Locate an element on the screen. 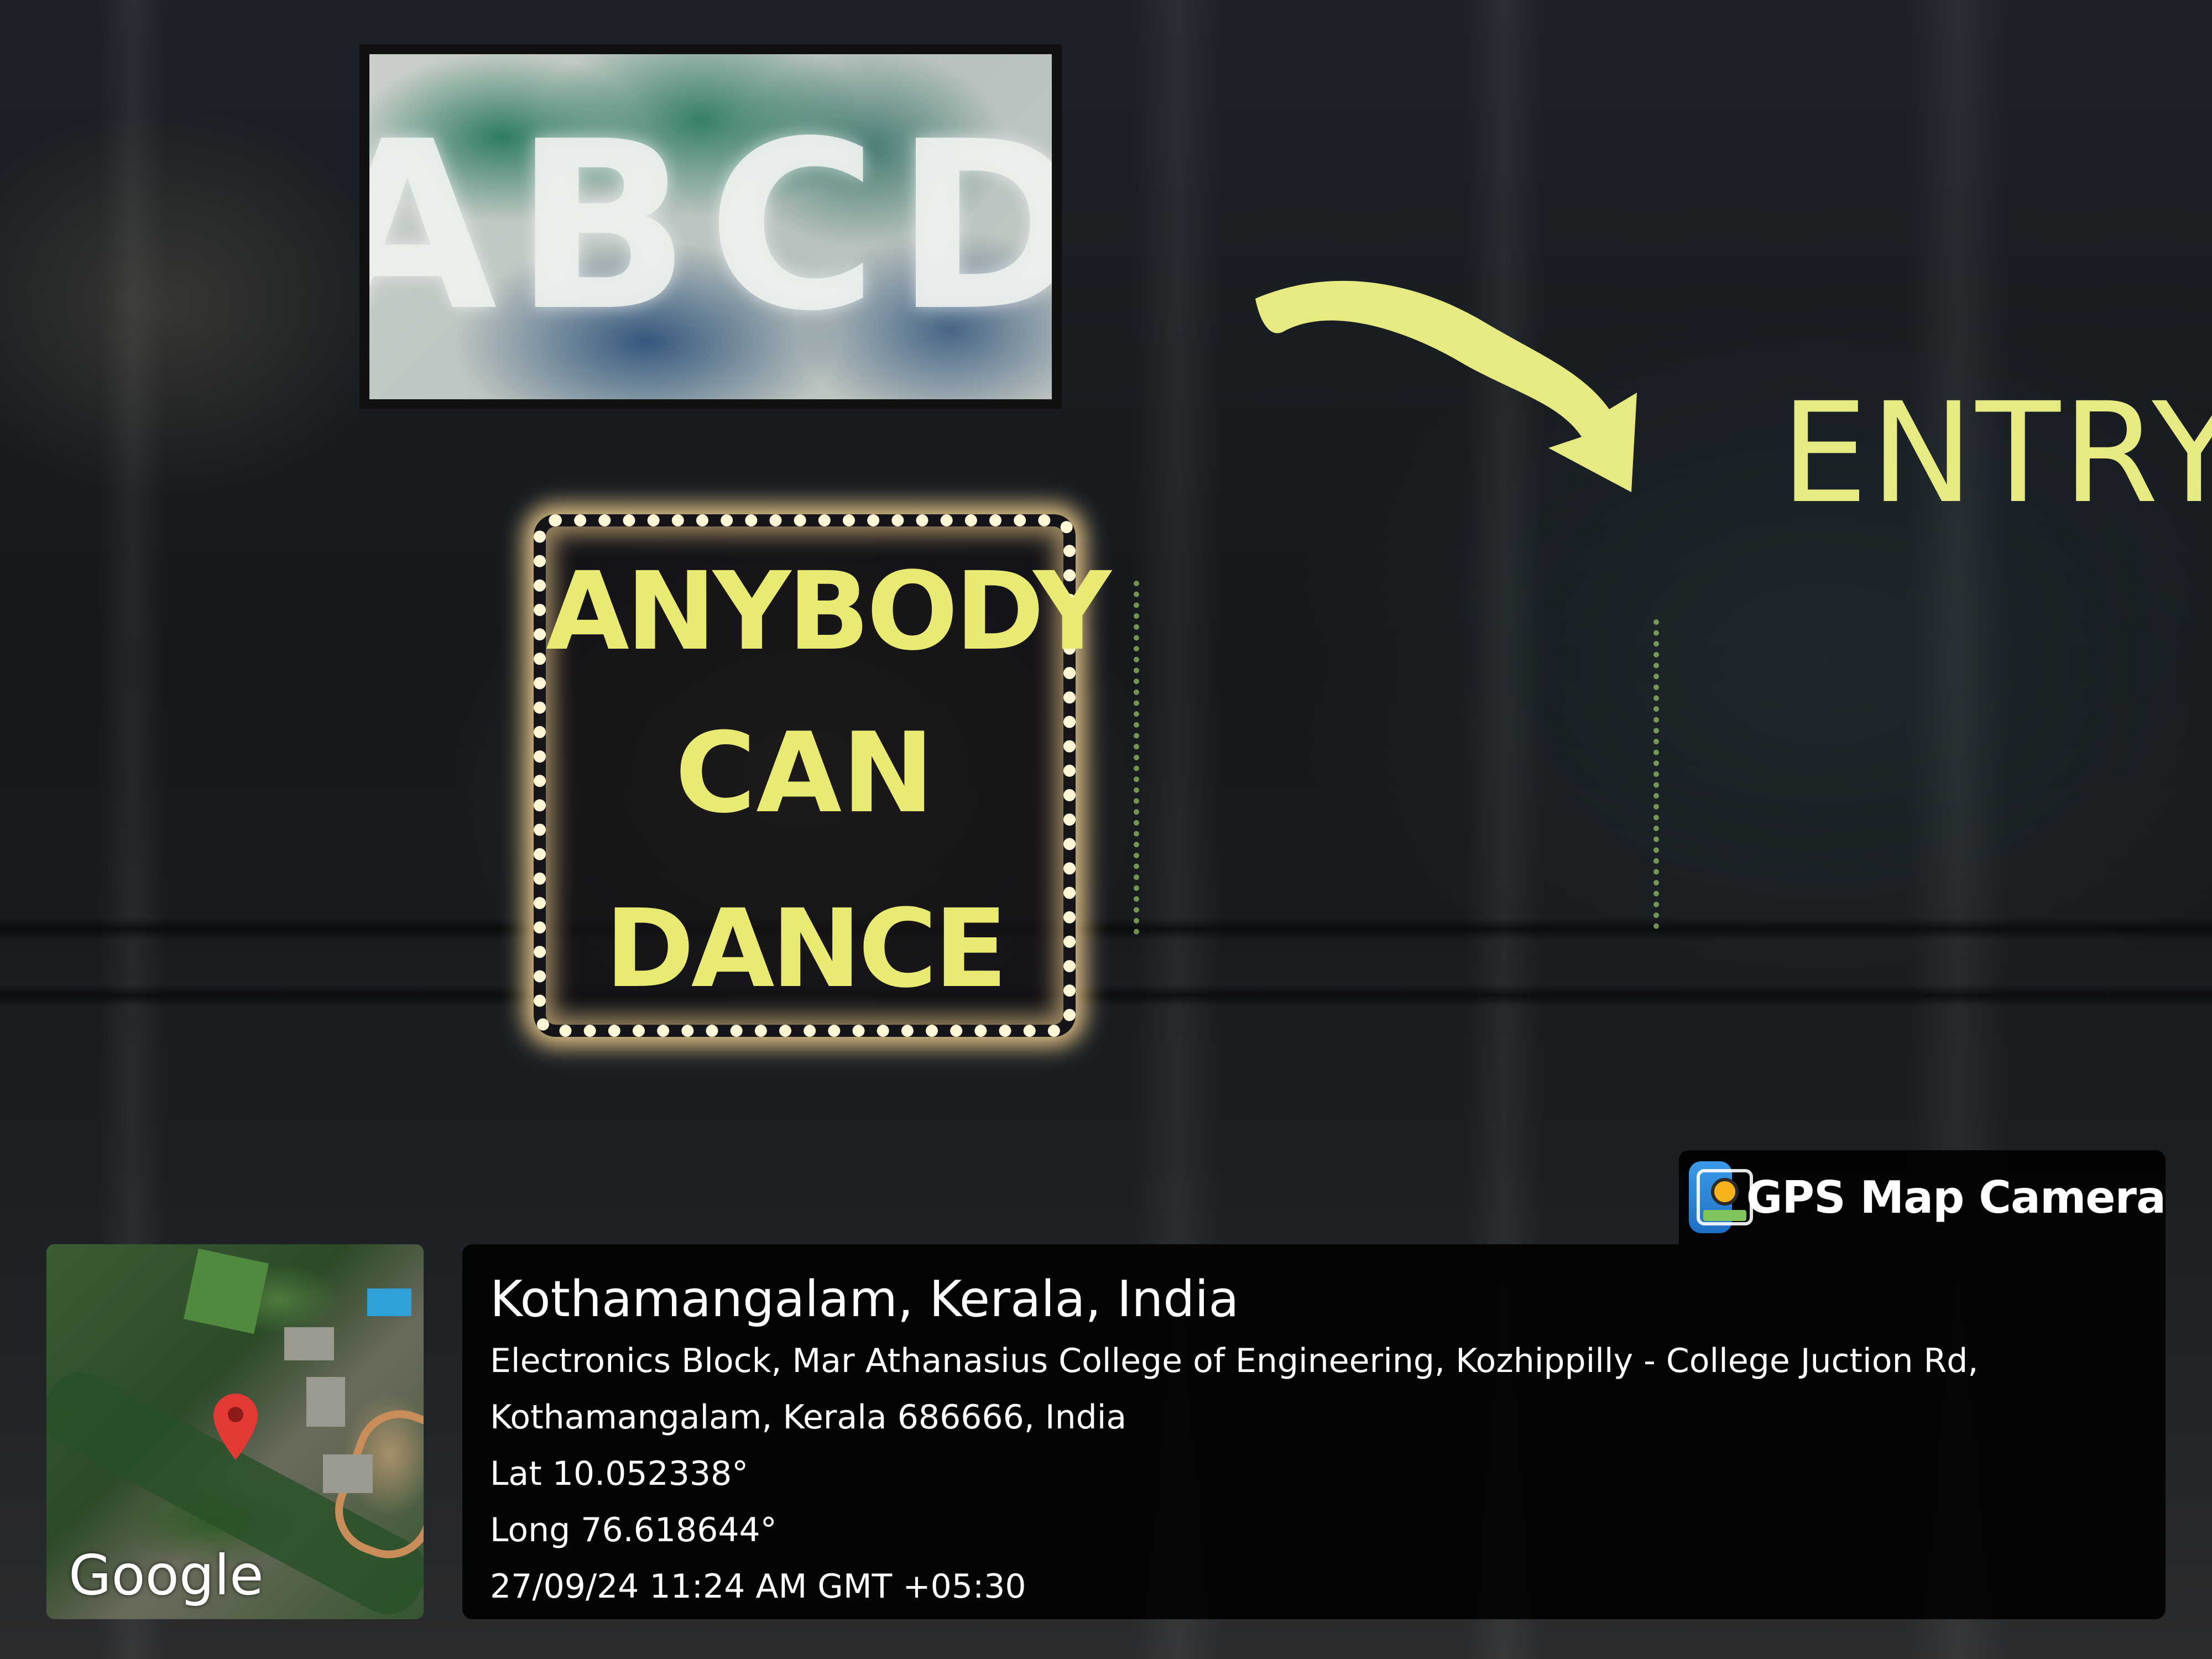 This screenshot has height=1659, width=2212. entry-label: ENTRY is located at coordinates (1996, 454).